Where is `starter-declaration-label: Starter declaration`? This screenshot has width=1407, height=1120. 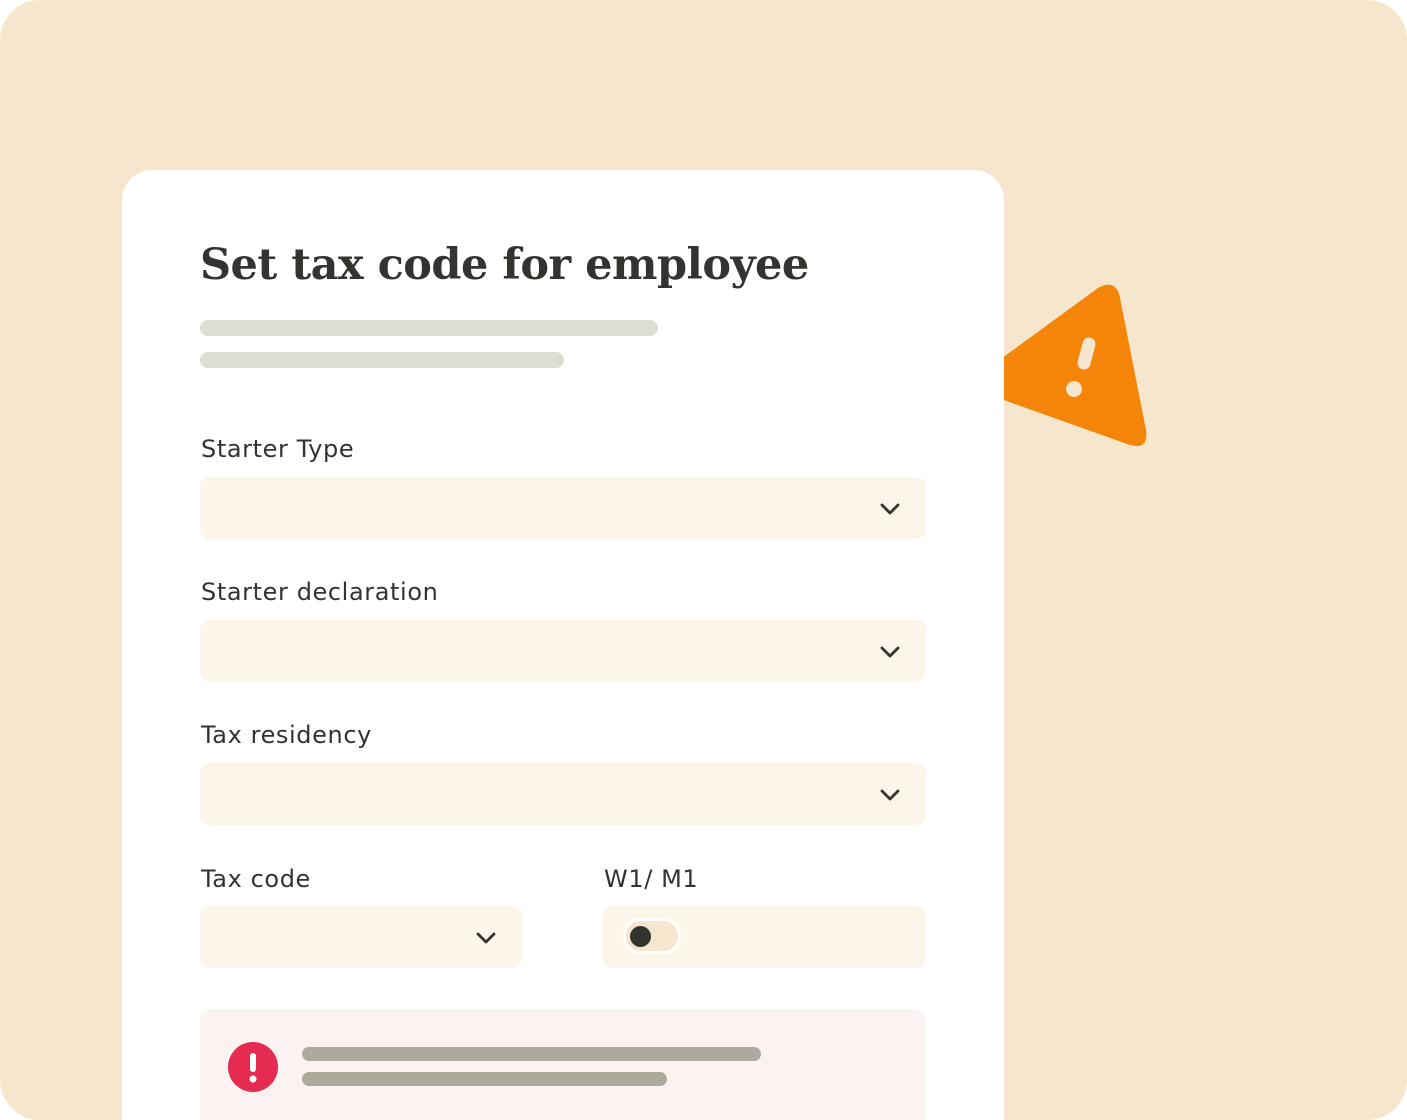 starter-declaration-label: Starter declaration is located at coordinates (320, 592).